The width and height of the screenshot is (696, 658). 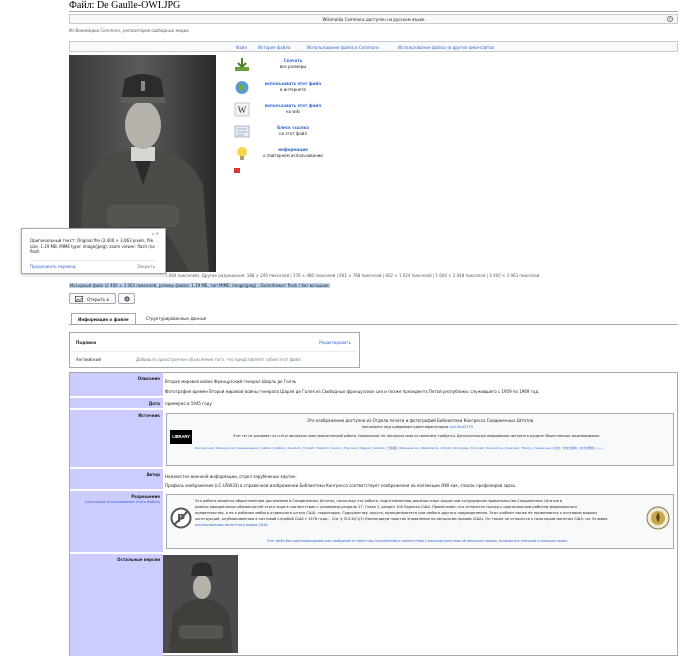 What do you see at coordinates (242, 87) in the screenshot?
I see `globe-icon` at bounding box center [242, 87].